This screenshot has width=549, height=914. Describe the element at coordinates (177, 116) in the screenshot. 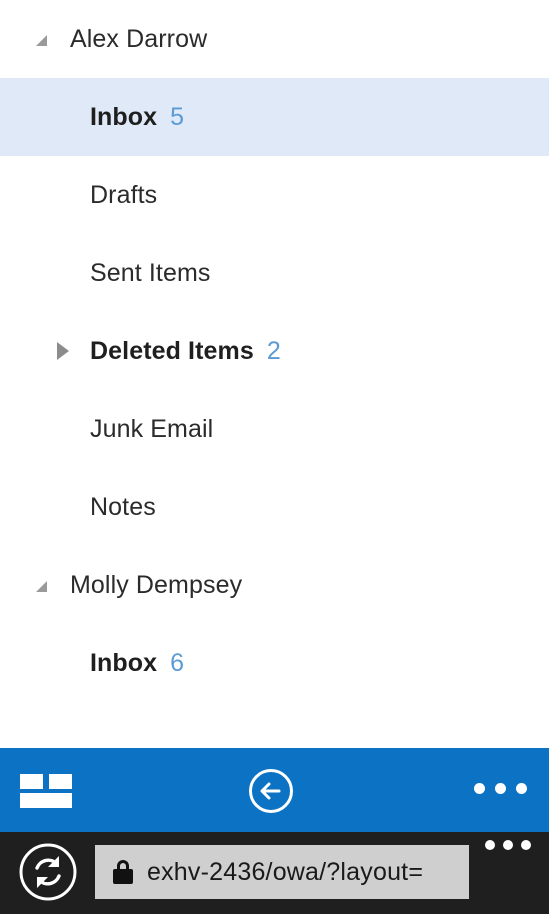

I see `unread-count-badge: 5` at that location.